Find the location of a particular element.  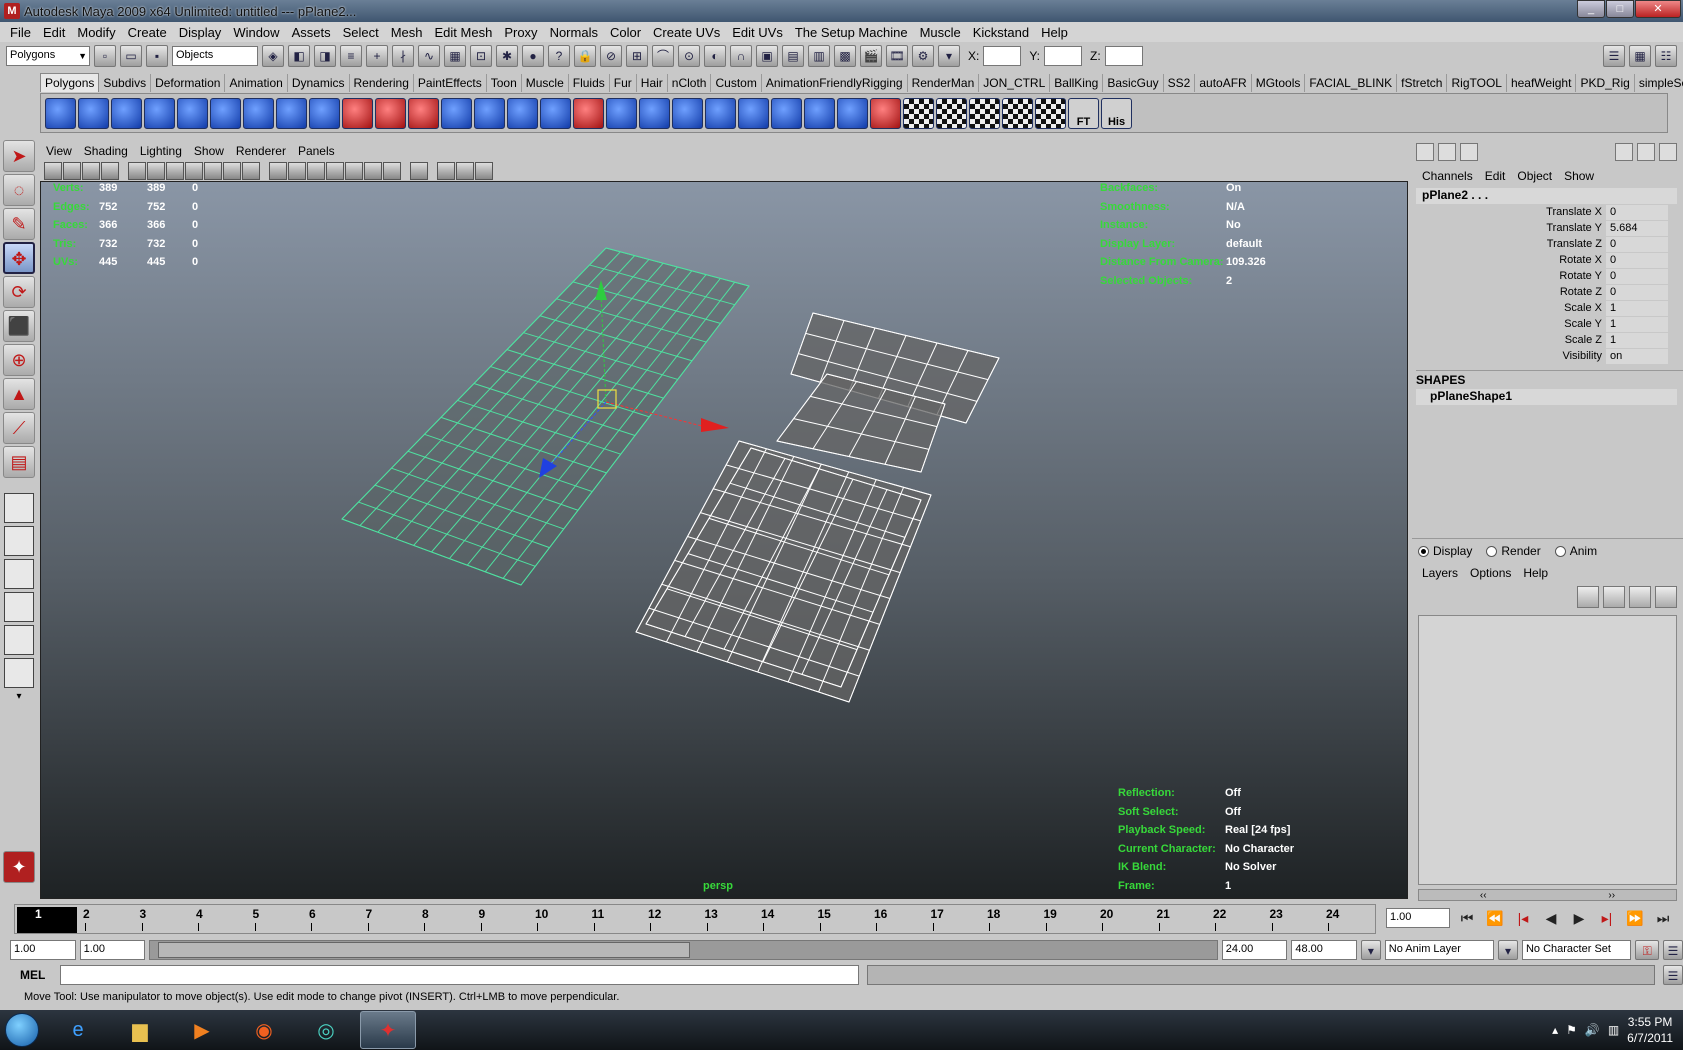

menu-muscle: Muscle is located at coordinates (940, 32).